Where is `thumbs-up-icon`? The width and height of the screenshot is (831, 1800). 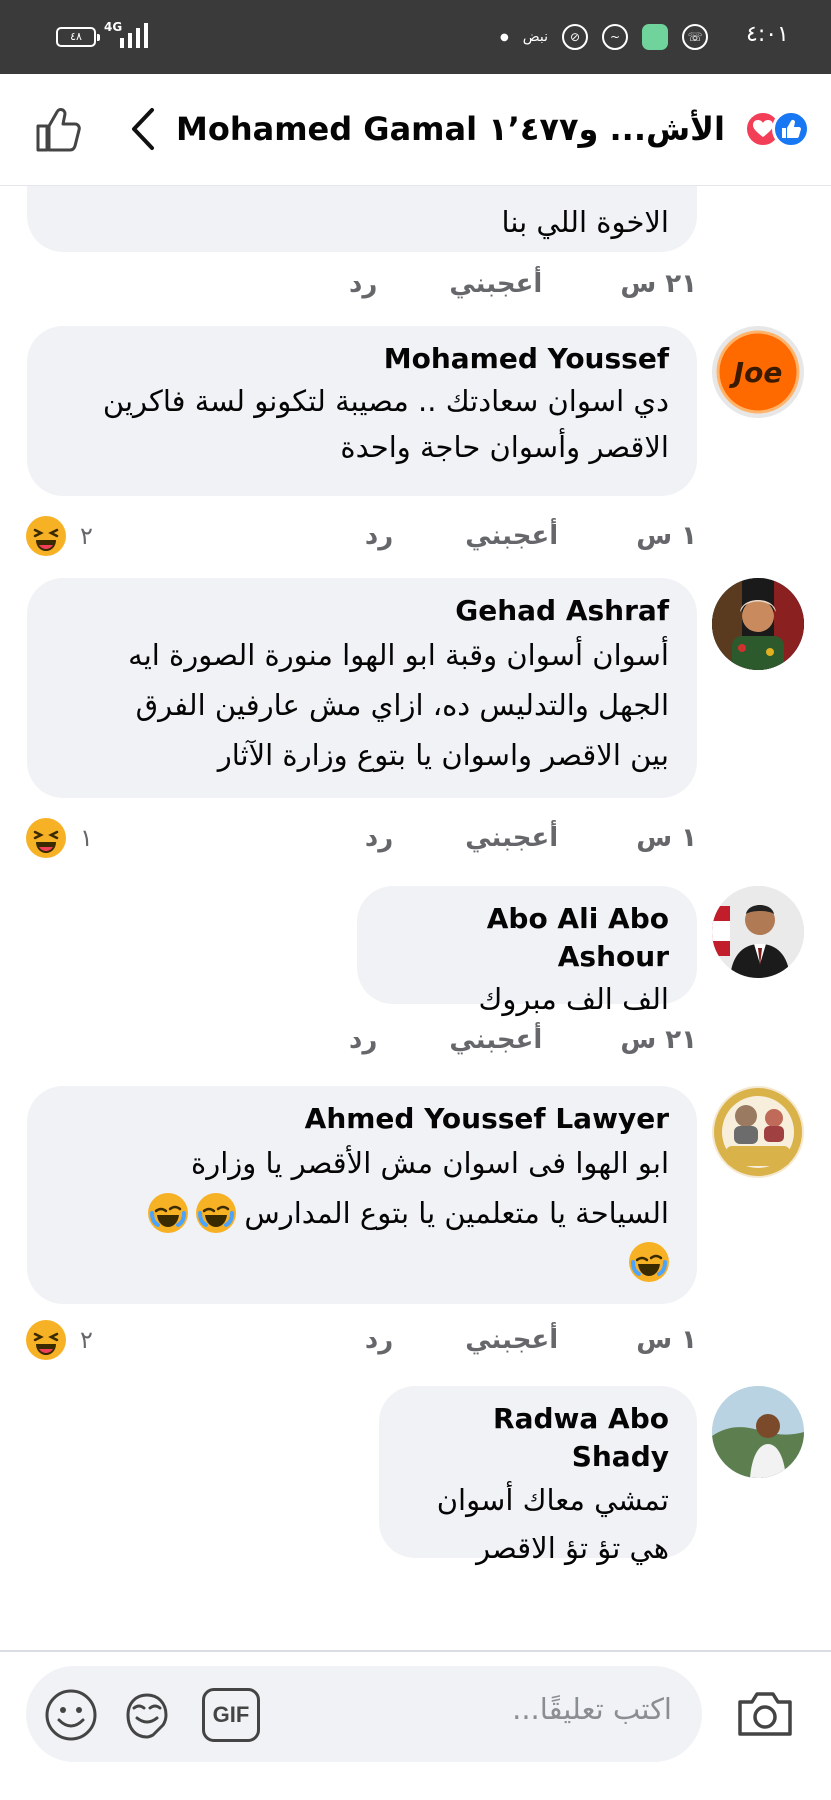
thumbs-up-icon is located at coordinates (59, 129).